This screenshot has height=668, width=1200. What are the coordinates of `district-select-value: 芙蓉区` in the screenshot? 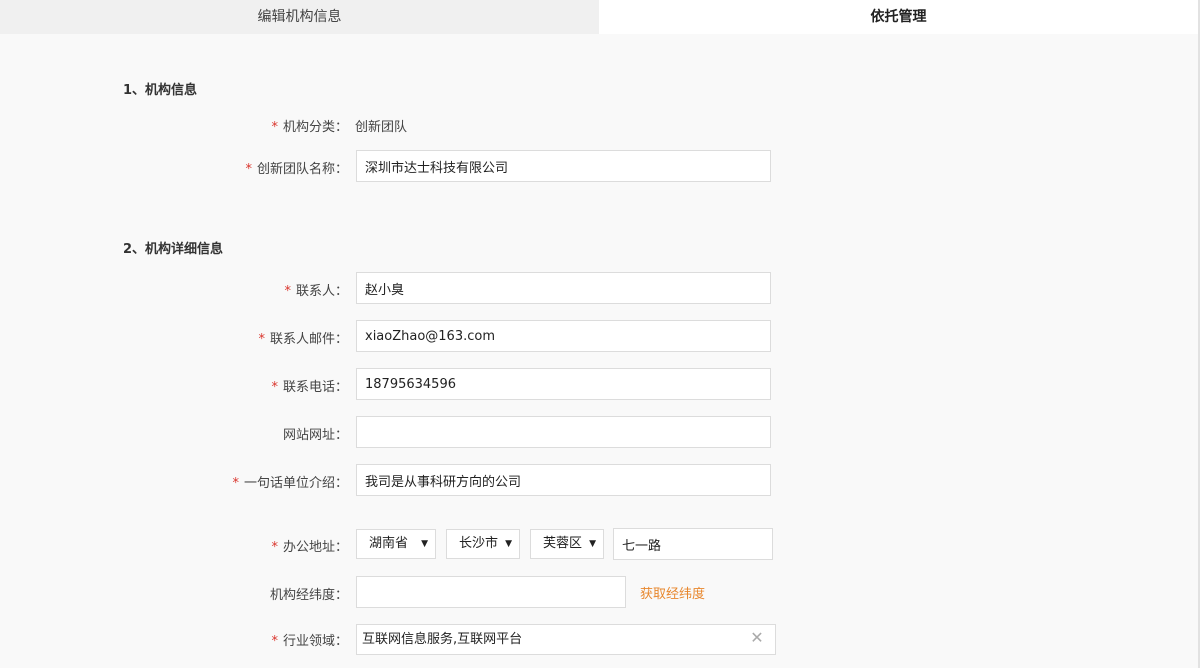 It's located at (563, 543).